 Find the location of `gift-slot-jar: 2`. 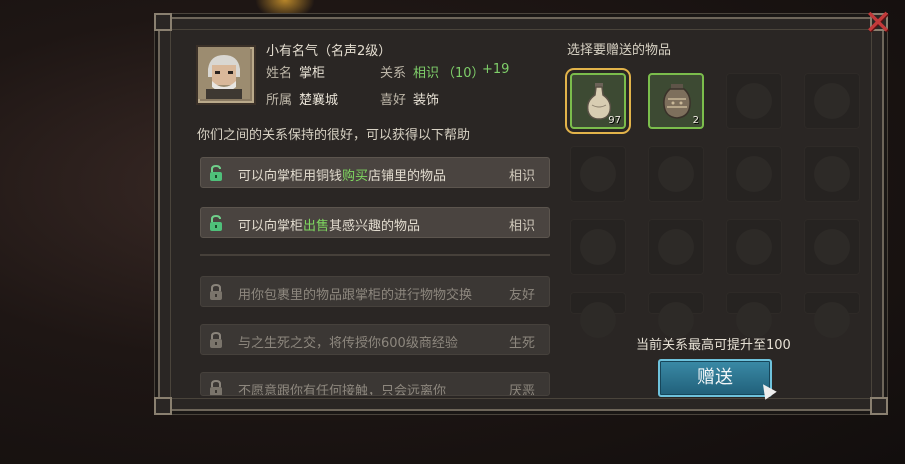

gift-slot-jar: 2 is located at coordinates (676, 101).